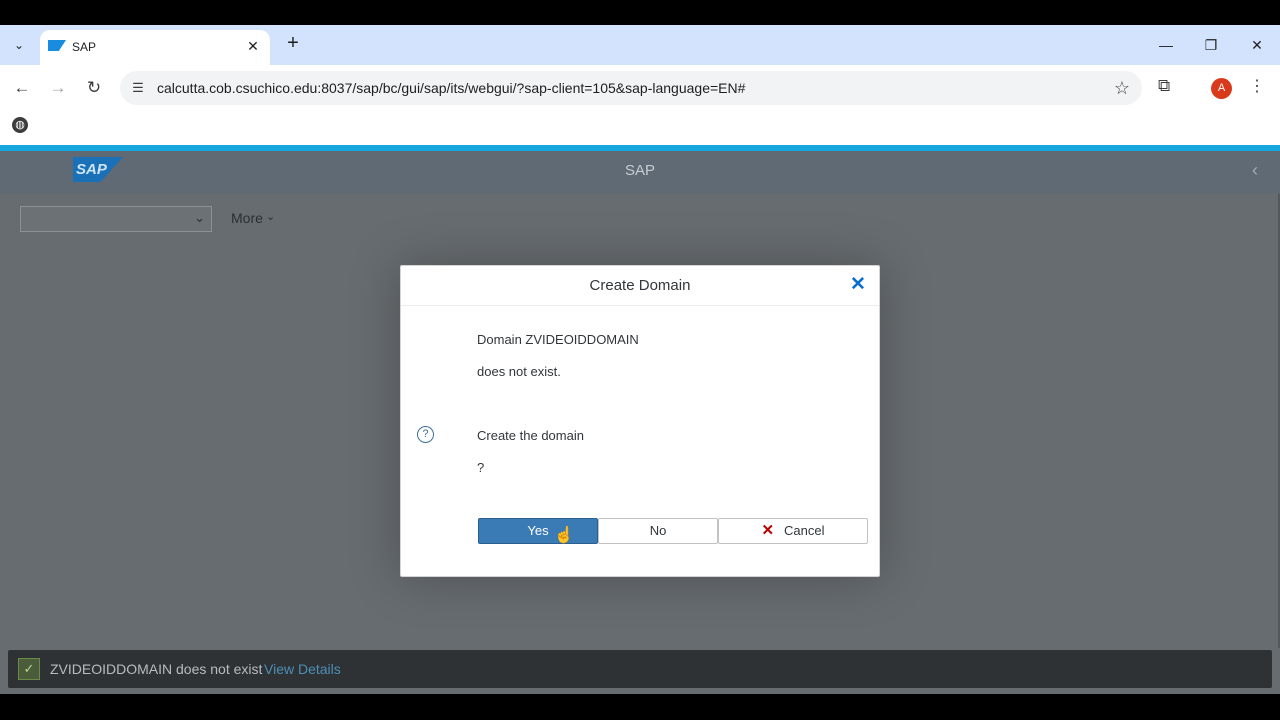 The image size is (1280, 720). I want to click on dialog-header: Create Domain ✕, so click(640, 286).